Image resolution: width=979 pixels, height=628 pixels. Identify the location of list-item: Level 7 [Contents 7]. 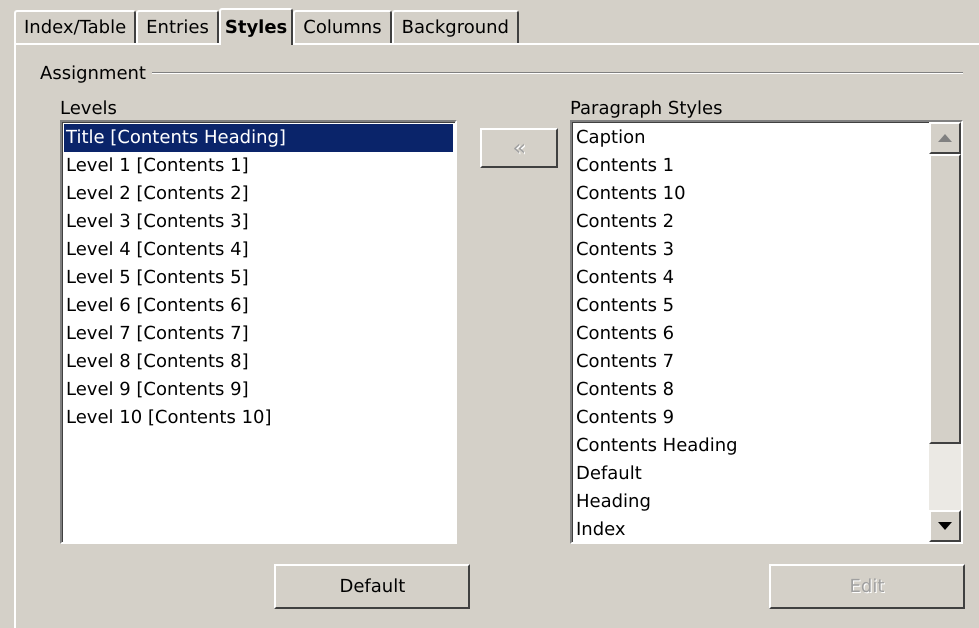
(258, 334).